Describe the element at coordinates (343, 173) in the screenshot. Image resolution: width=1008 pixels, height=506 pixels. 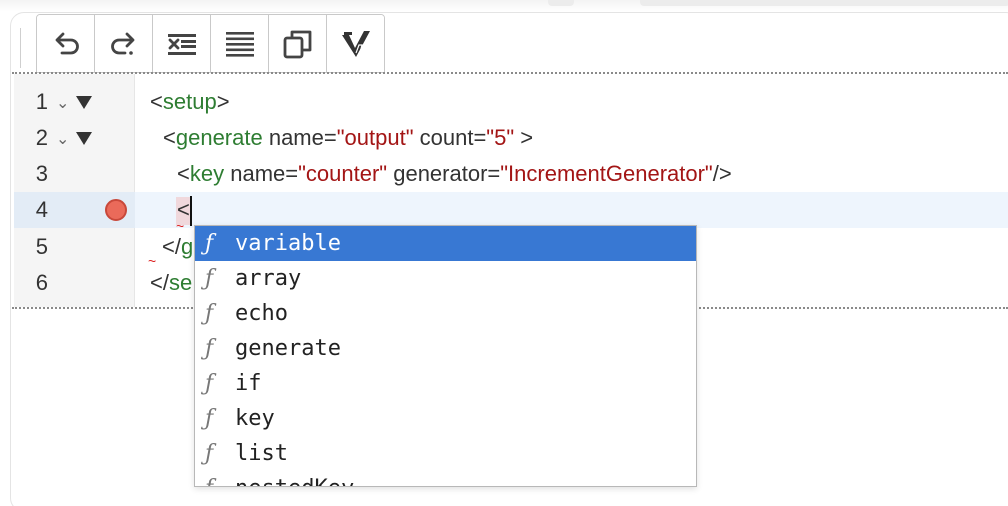
I see `code-string: "counter"` at that location.